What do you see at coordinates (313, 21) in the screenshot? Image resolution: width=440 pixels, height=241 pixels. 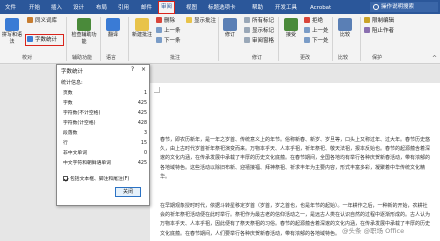 I see `reject-change-button: 拒绝` at bounding box center [313, 21].